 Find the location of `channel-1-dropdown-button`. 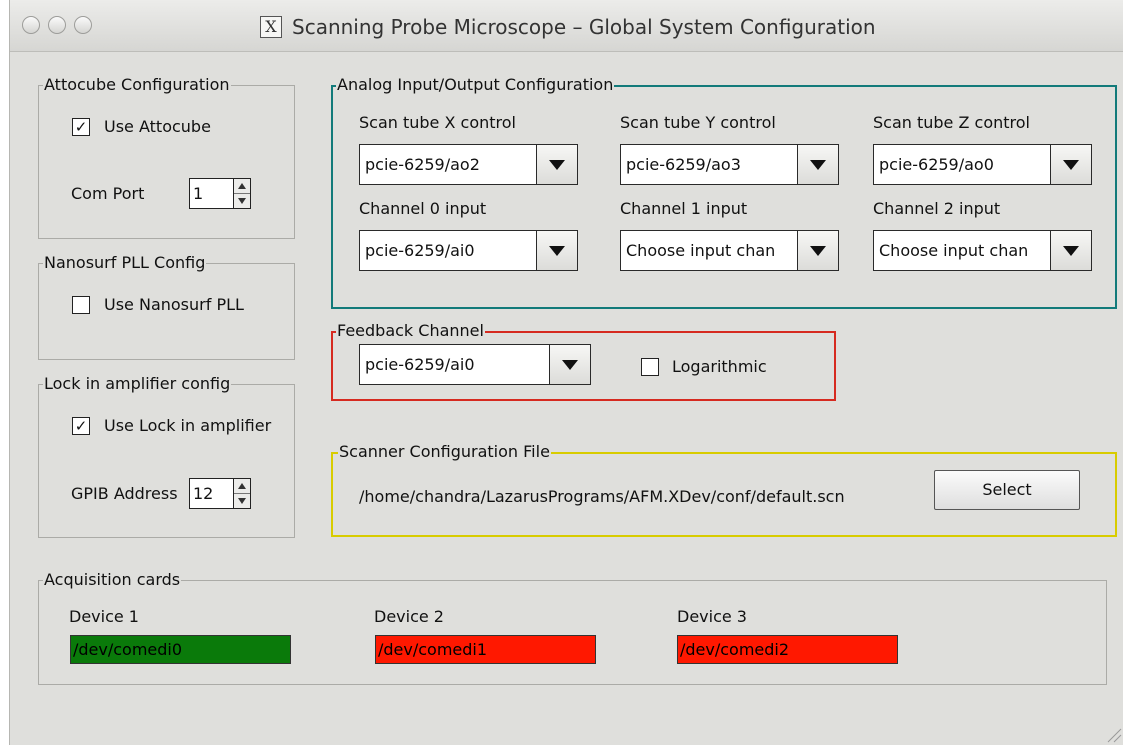

channel-1-dropdown-button is located at coordinates (818, 250).